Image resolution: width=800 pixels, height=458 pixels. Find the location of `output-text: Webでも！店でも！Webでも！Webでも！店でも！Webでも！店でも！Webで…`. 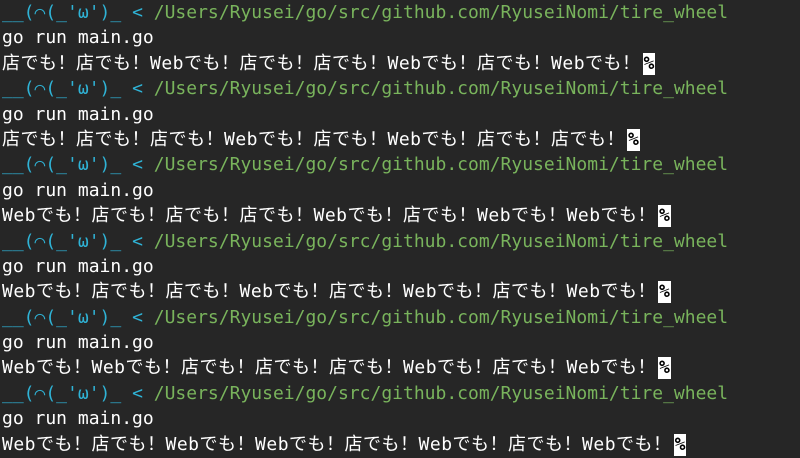

output-text: Webでも！店でも！Webでも！Webでも！店でも！Webでも！店でも！Webで… is located at coordinates (337, 444).